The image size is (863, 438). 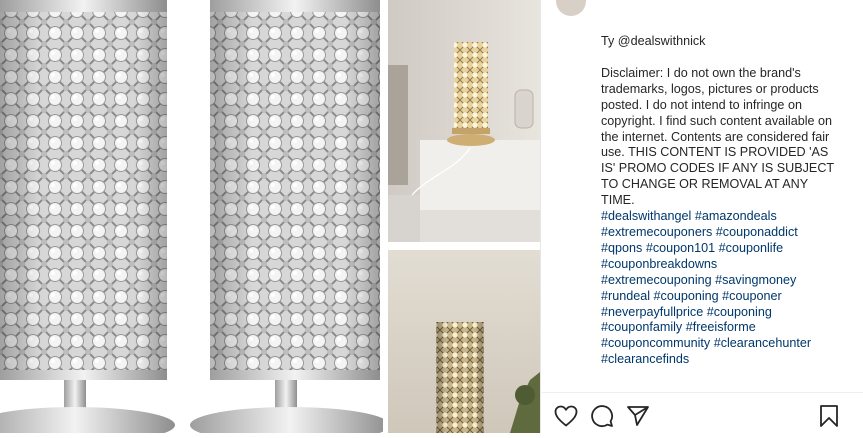 I want to click on paper-plane-icon, so click(x=638, y=416).